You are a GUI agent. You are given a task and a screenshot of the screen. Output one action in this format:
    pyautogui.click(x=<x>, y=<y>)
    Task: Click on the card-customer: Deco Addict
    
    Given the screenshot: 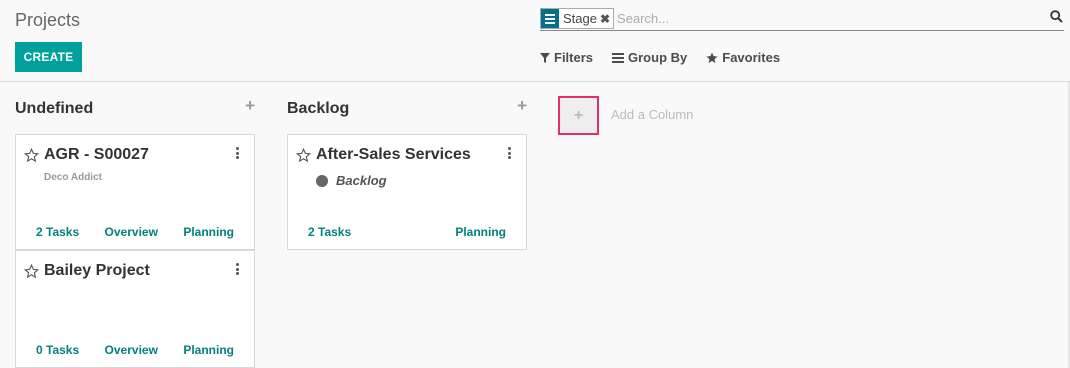 What is the action you would take?
    pyautogui.click(x=73, y=177)
    